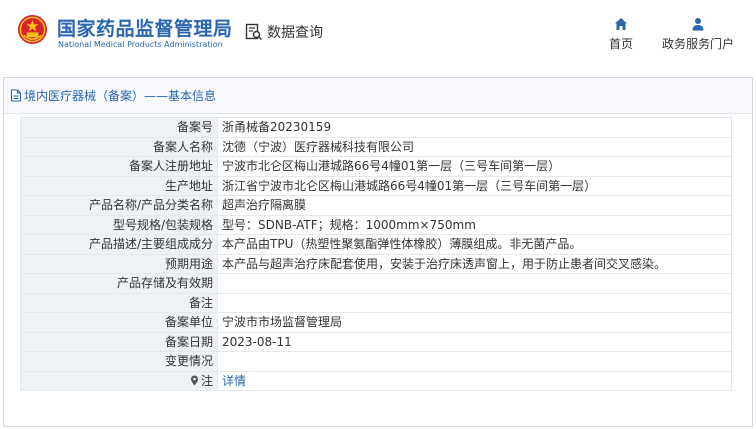  I want to click on field-value: 宁波市市场监督管理局, so click(474, 322).